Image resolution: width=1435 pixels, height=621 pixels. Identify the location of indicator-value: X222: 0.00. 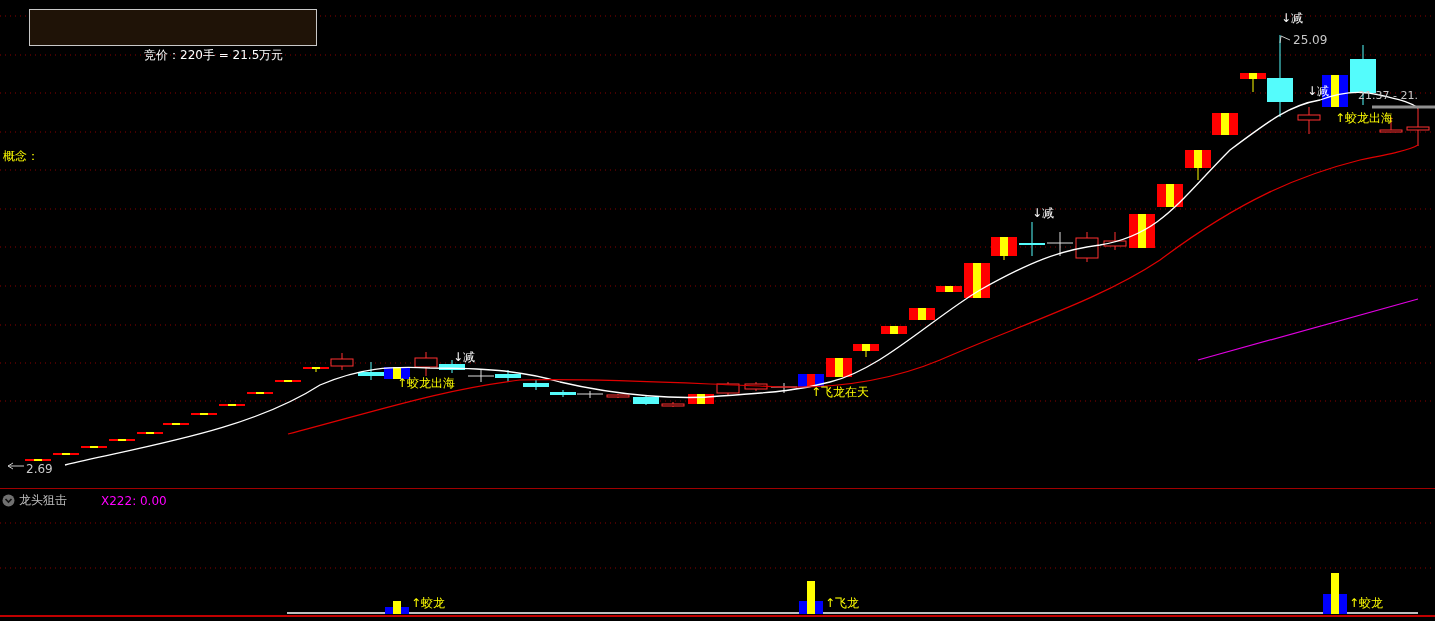
(134, 500).